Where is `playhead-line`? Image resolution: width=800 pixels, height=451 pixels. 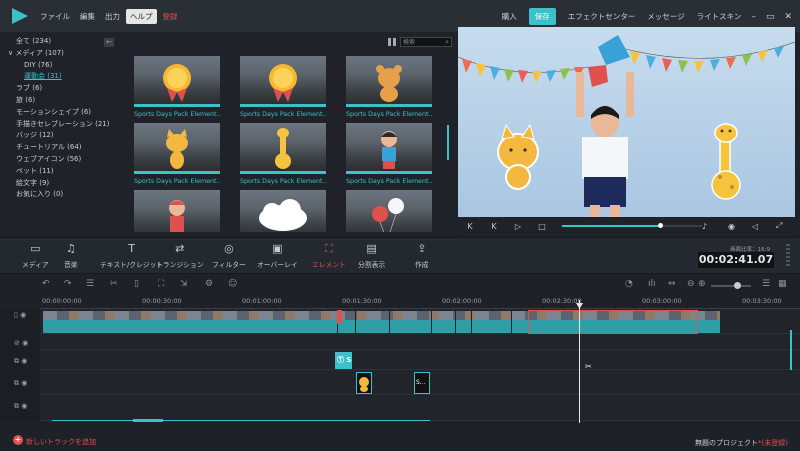 playhead-line is located at coordinates (579, 361).